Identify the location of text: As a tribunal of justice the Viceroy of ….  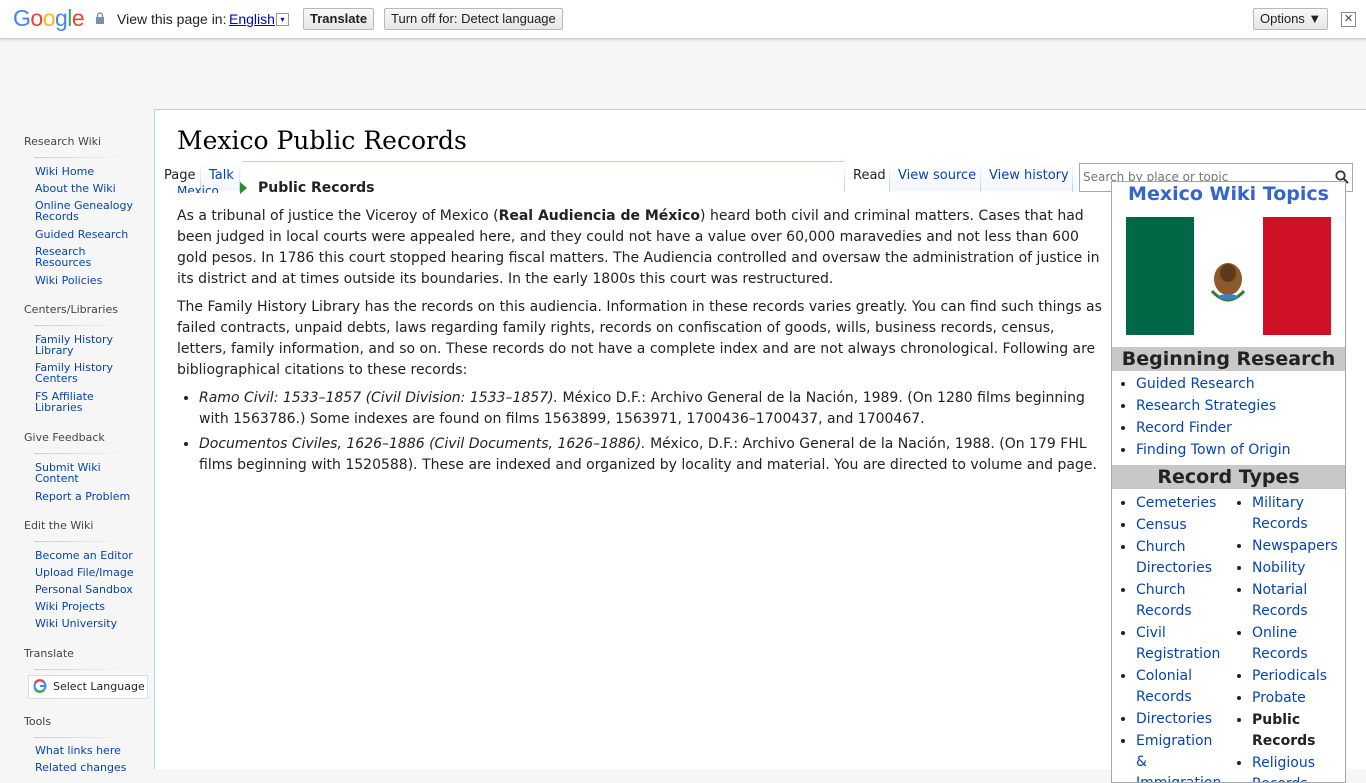
(338, 216).